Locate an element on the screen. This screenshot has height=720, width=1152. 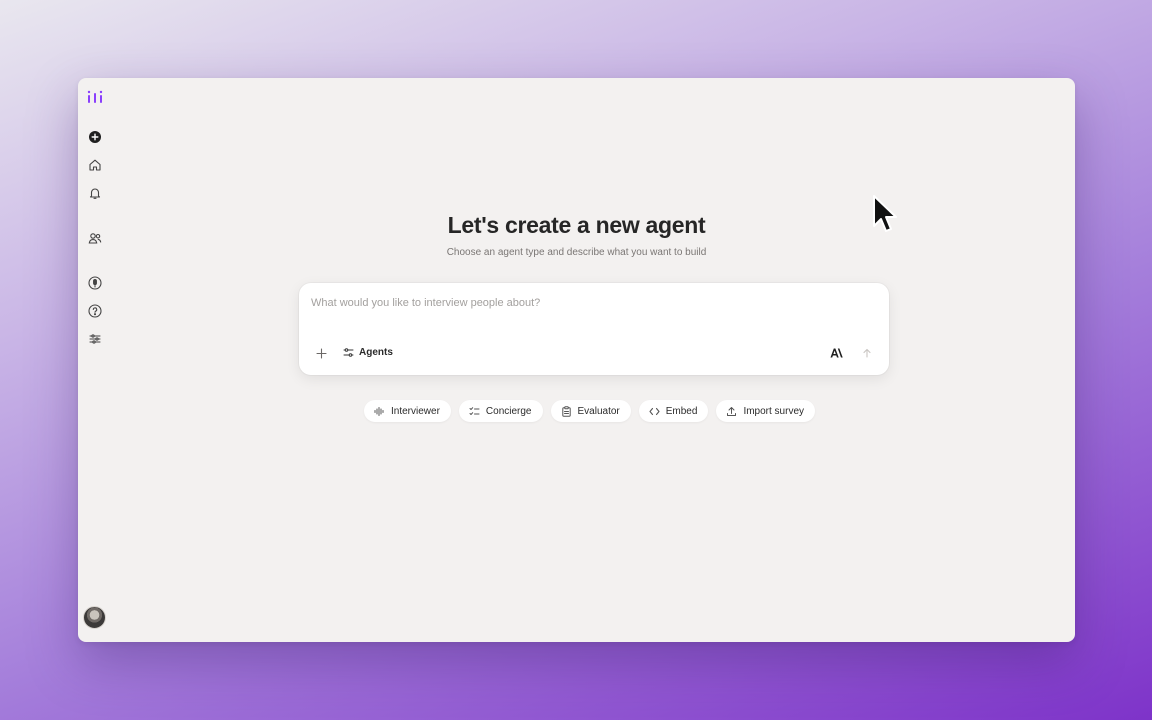
new-agent-button is located at coordinates (95, 137).